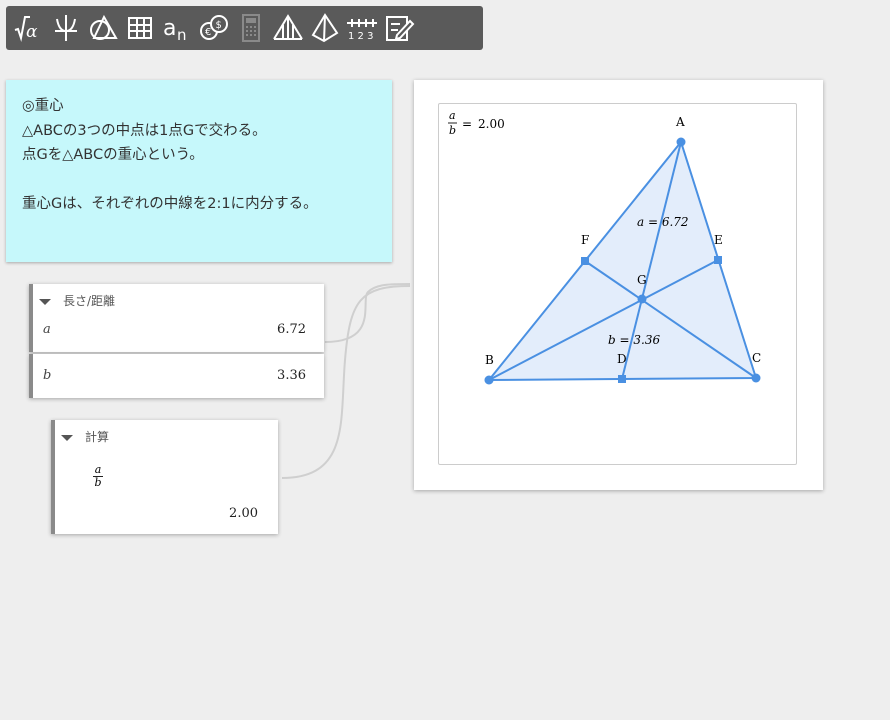 The image size is (890, 720). What do you see at coordinates (489, 380) in the screenshot?
I see `point-b` at bounding box center [489, 380].